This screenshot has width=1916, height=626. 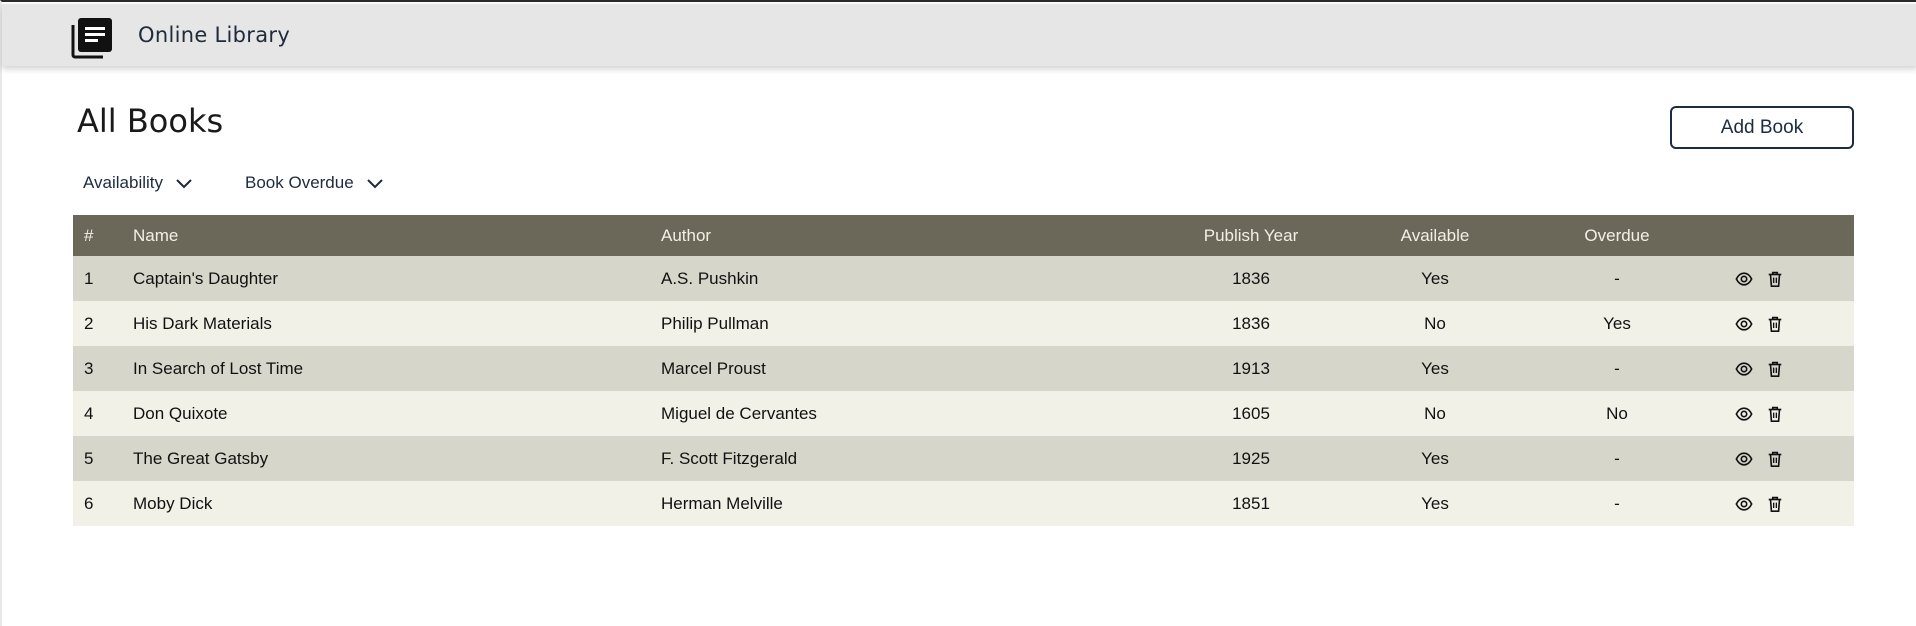 I want to click on book-overdue-filter-label: Book Overdue, so click(x=299, y=182).